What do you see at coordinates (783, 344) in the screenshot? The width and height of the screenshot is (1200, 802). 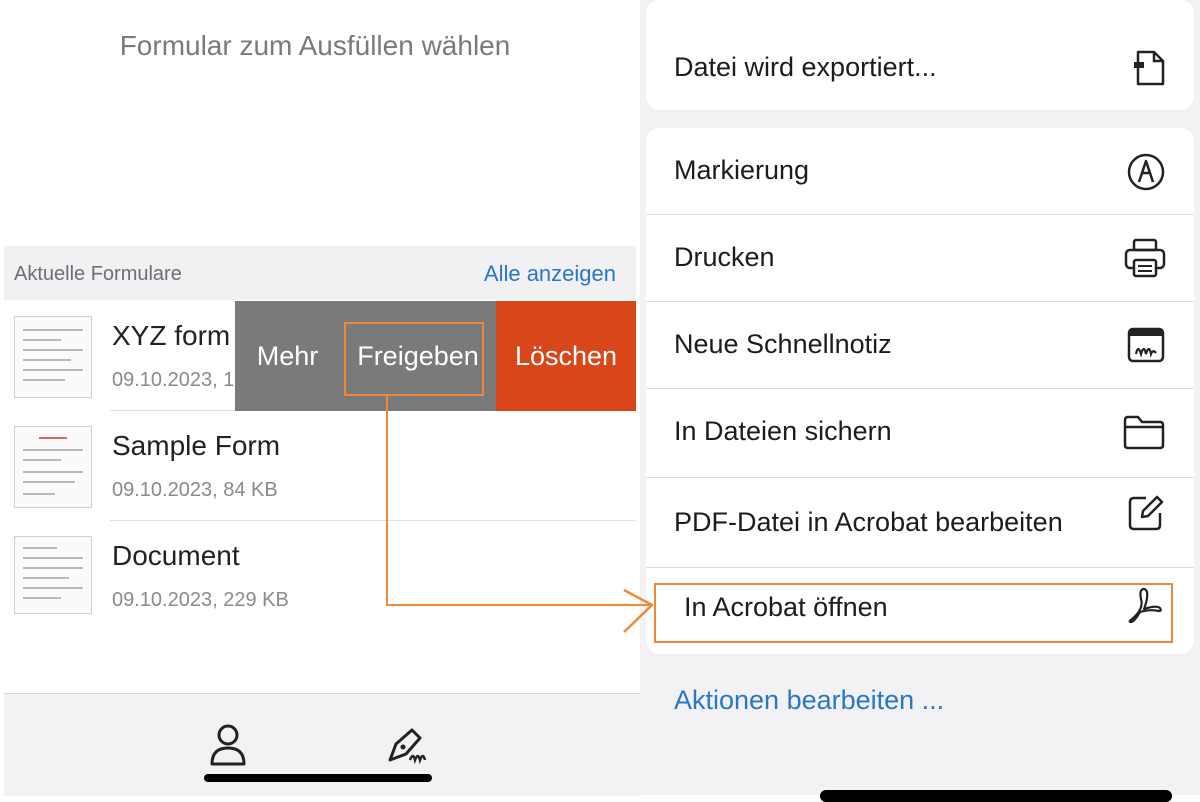 I see `action-label: Neue Schnellnotiz` at bounding box center [783, 344].